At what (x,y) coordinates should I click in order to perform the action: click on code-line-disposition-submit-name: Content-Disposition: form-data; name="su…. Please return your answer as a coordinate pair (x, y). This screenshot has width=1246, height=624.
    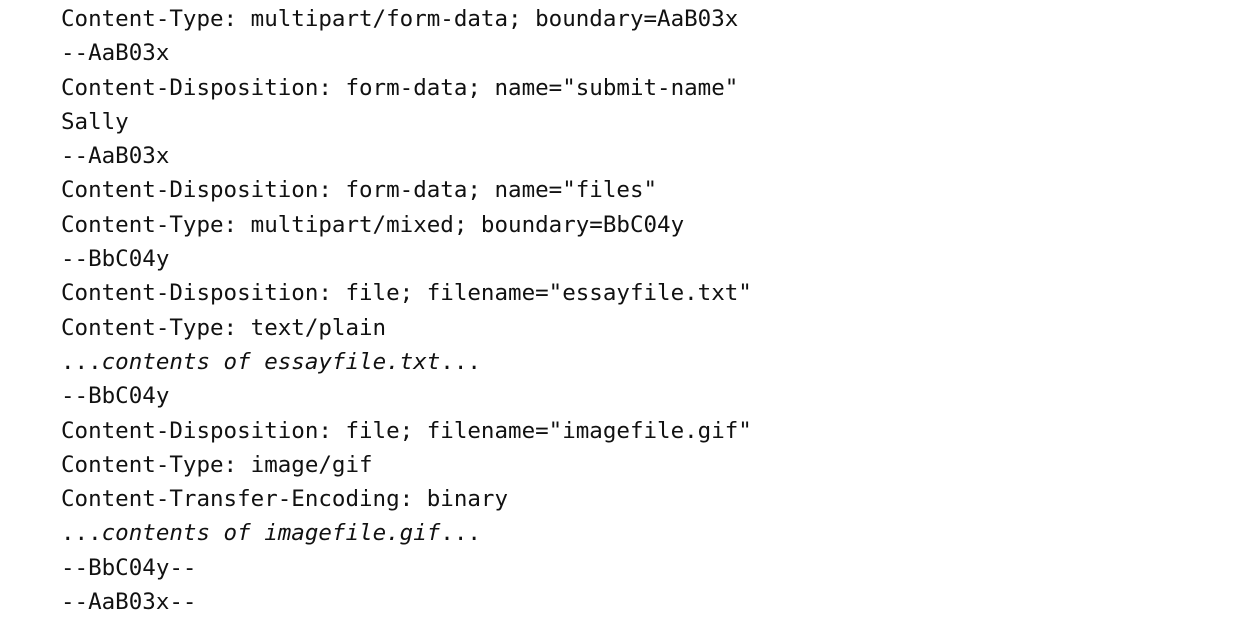
    Looking at the image, I should click on (400, 87).